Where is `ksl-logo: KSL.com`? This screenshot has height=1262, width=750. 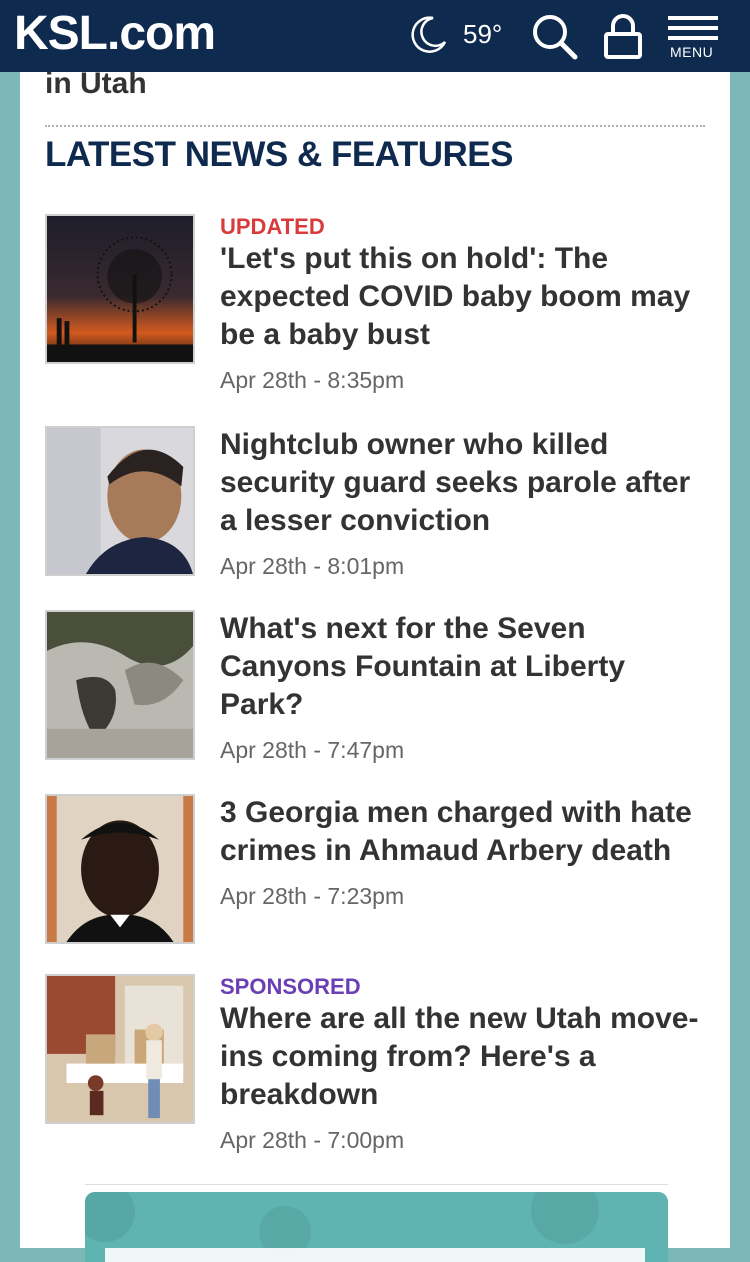
ksl-logo: KSL.com is located at coordinates (115, 34).